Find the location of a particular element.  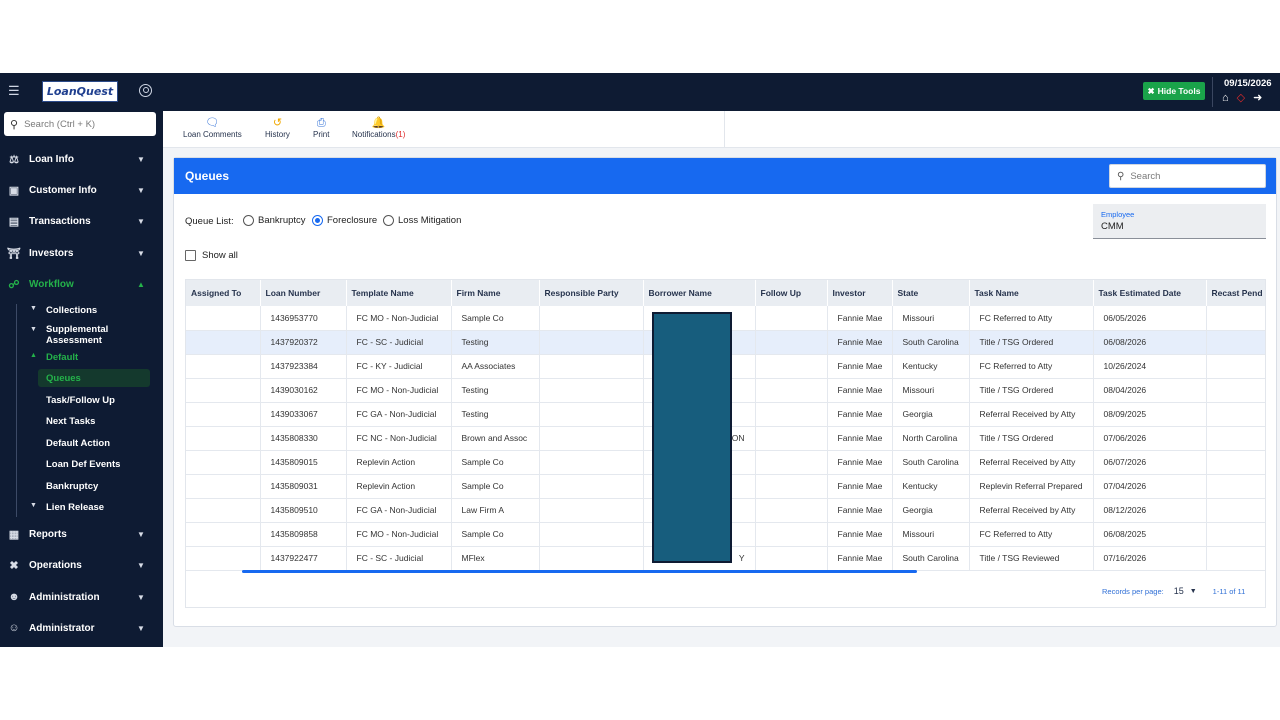

sidebar-item-workflow: ☍ Workflow ▲ is located at coordinates (81, 284).